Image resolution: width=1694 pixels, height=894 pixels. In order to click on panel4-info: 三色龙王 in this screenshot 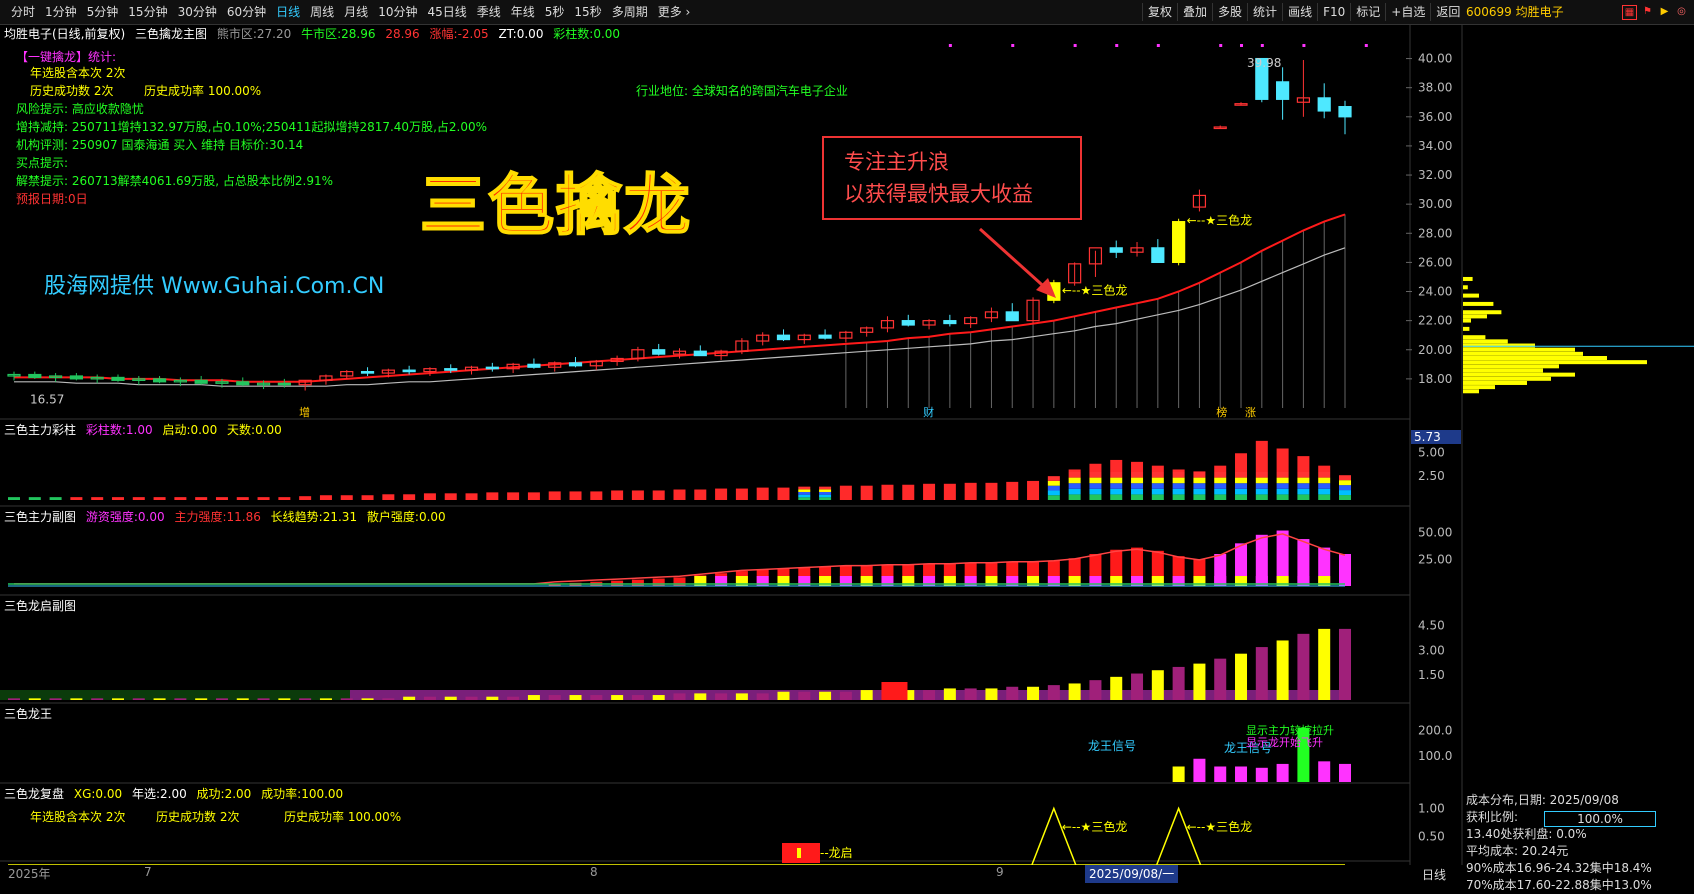, I will do `click(31, 714)`.